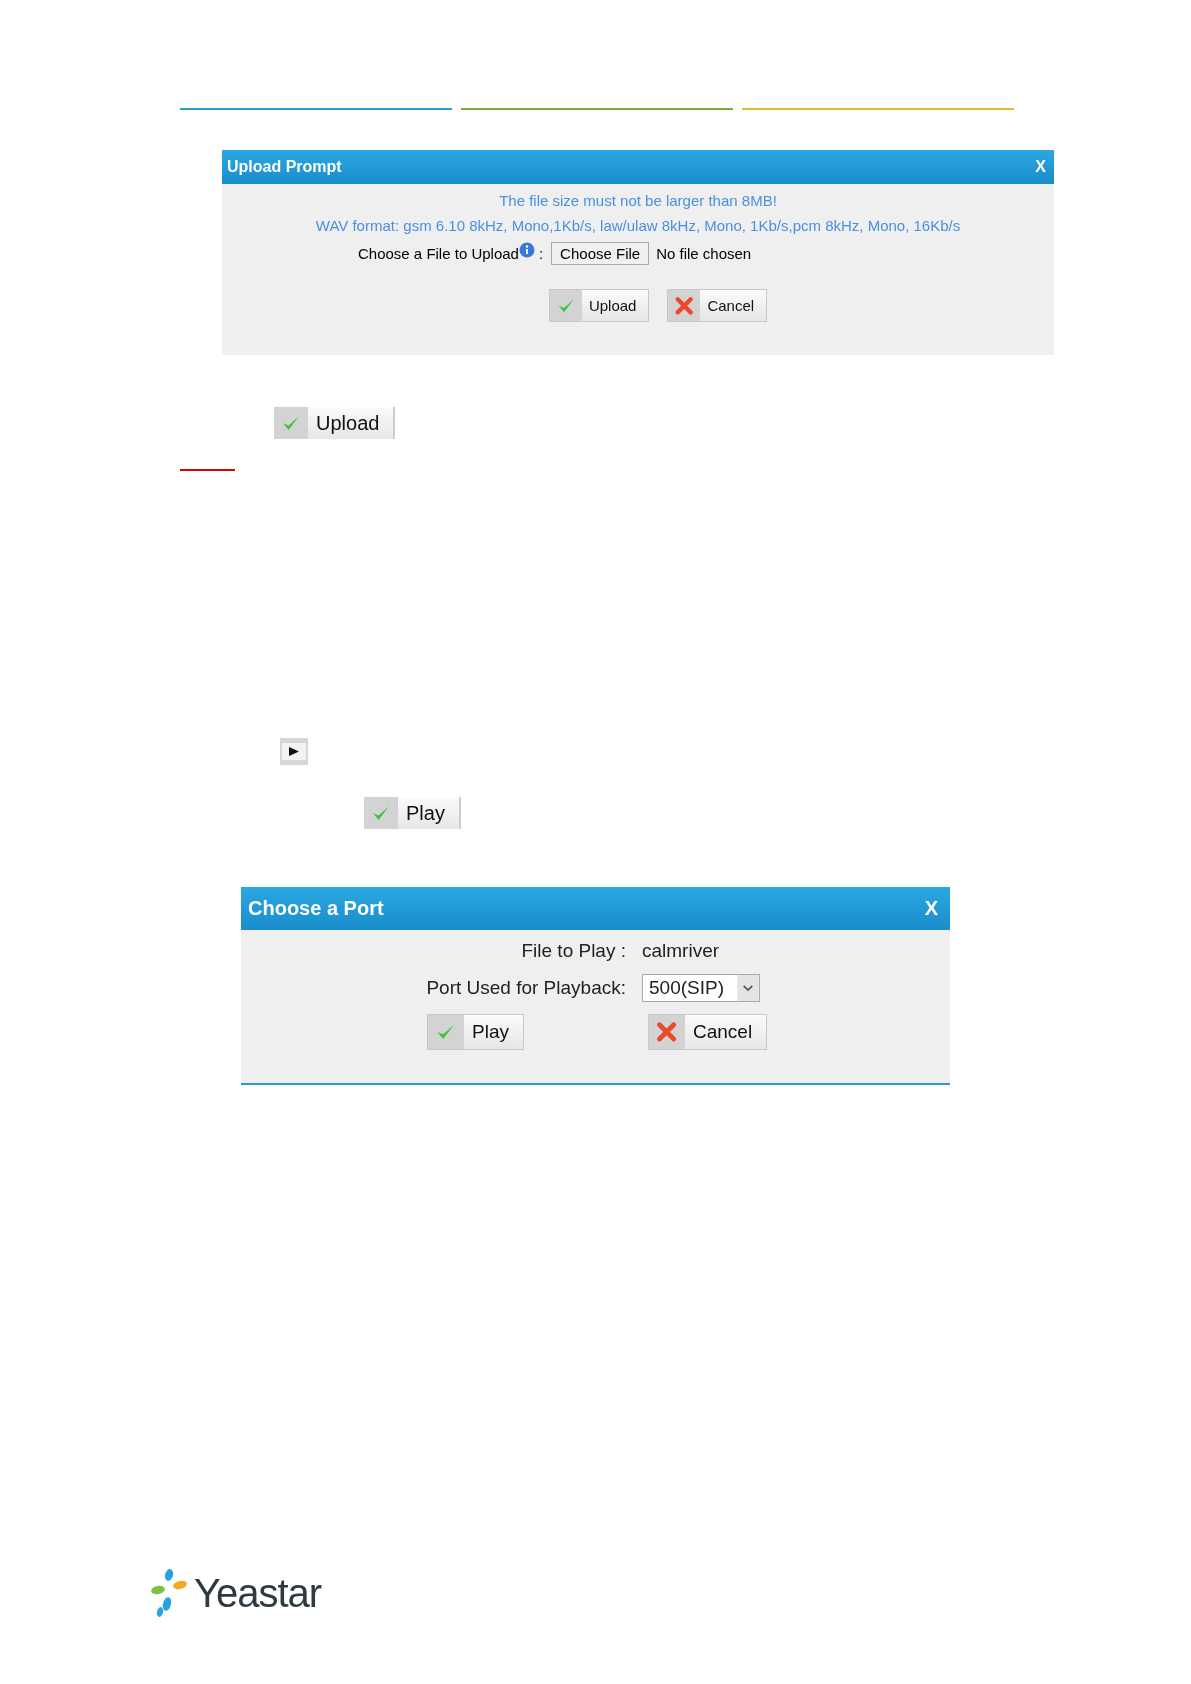 The height and width of the screenshot is (1684, 1191). Describe the element at coordinates (170, 1593) in the screenshot. I see `logo-icon` at that location.